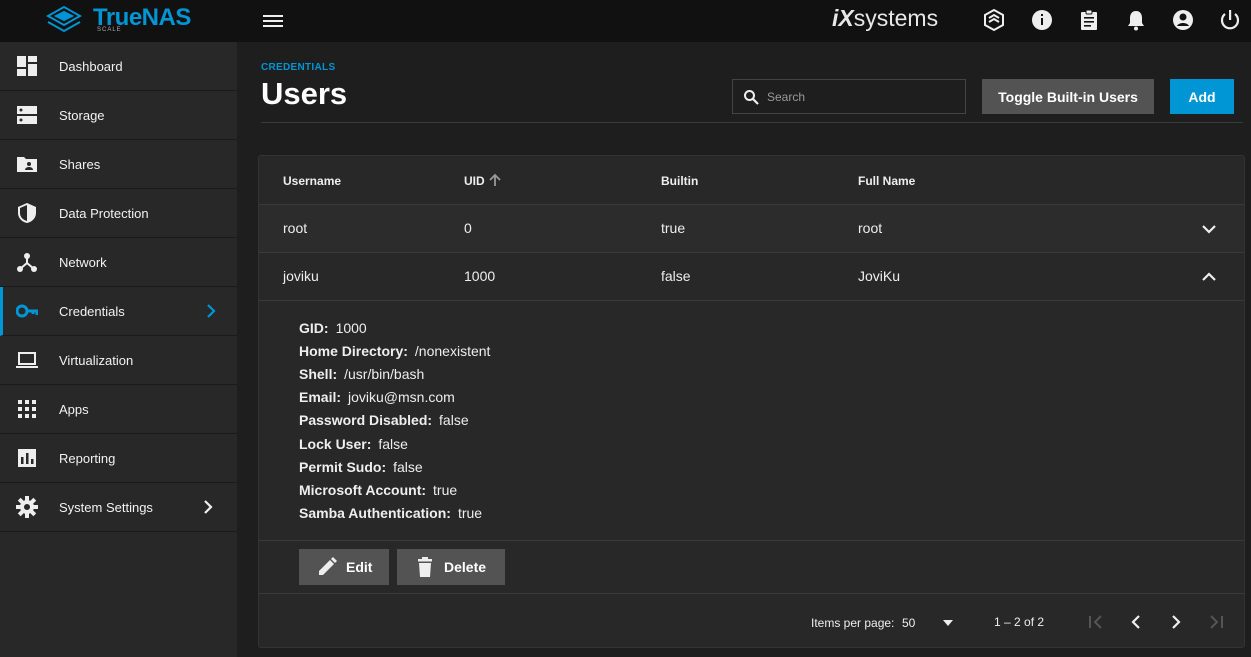 This screenshot has height=657, width=1251. I want to click on sidebar-item-label: Credentials, so click(92, 311).